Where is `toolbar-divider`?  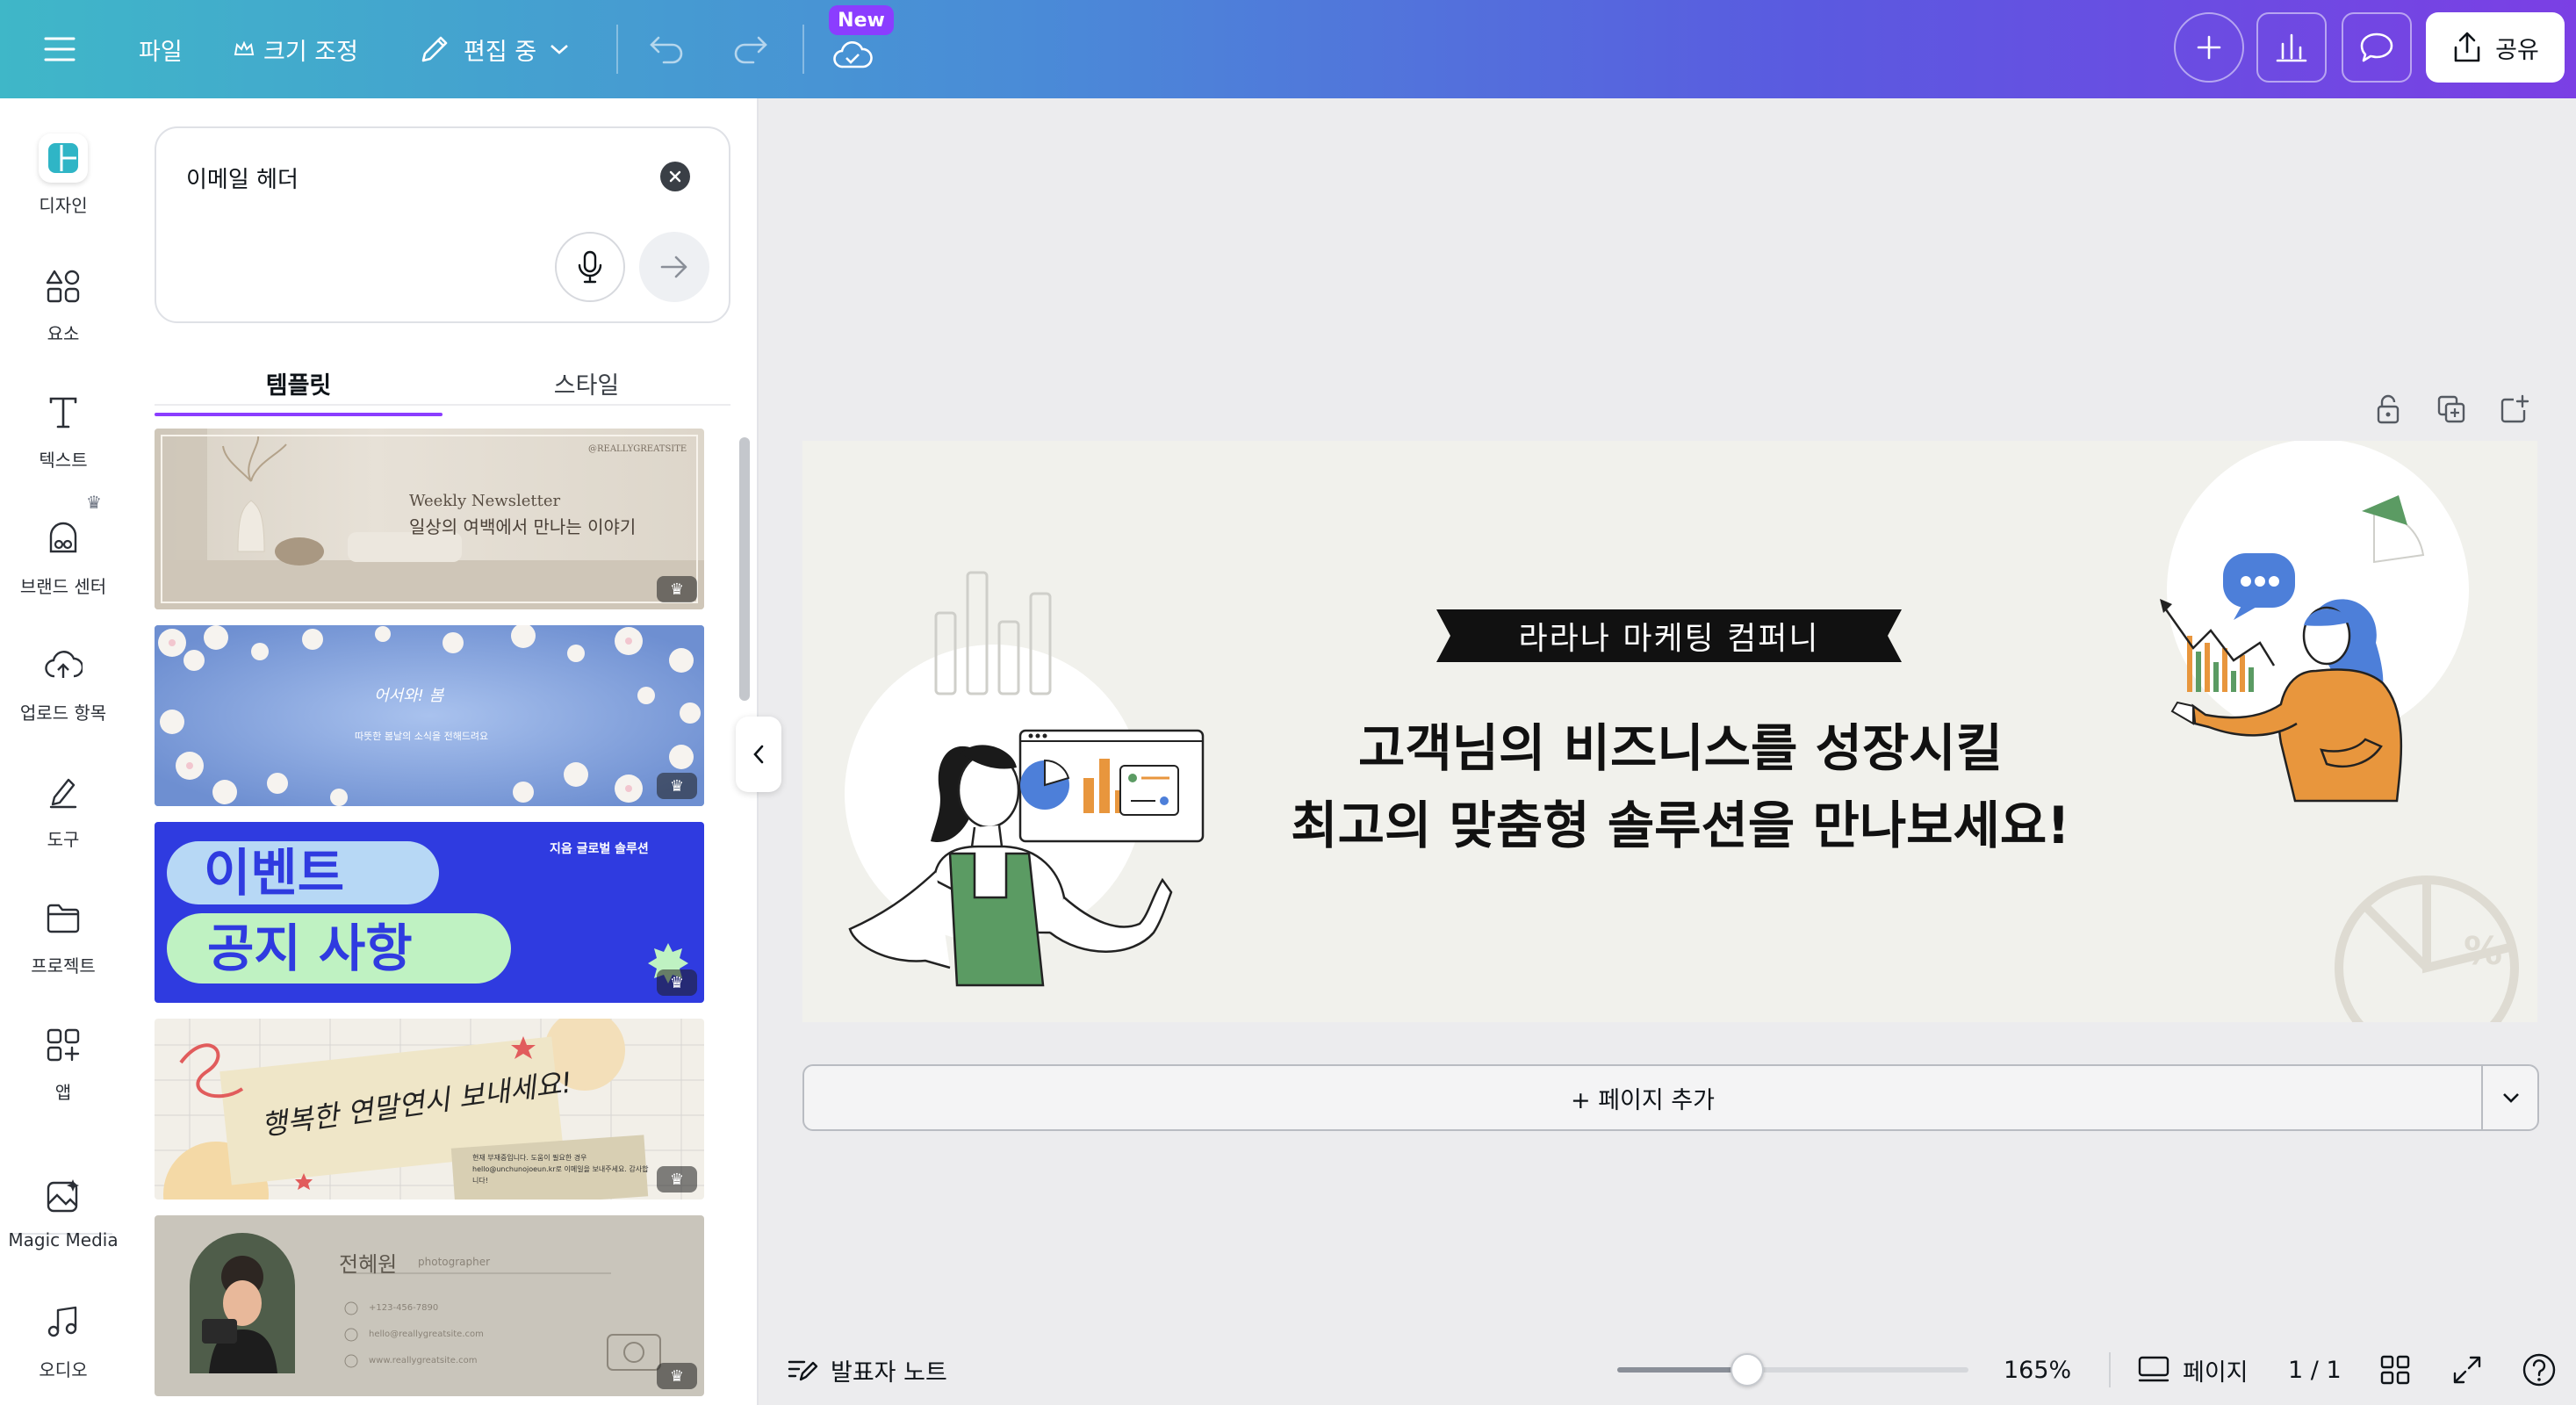 toolbar-divider is located at coordinates (617, 50).